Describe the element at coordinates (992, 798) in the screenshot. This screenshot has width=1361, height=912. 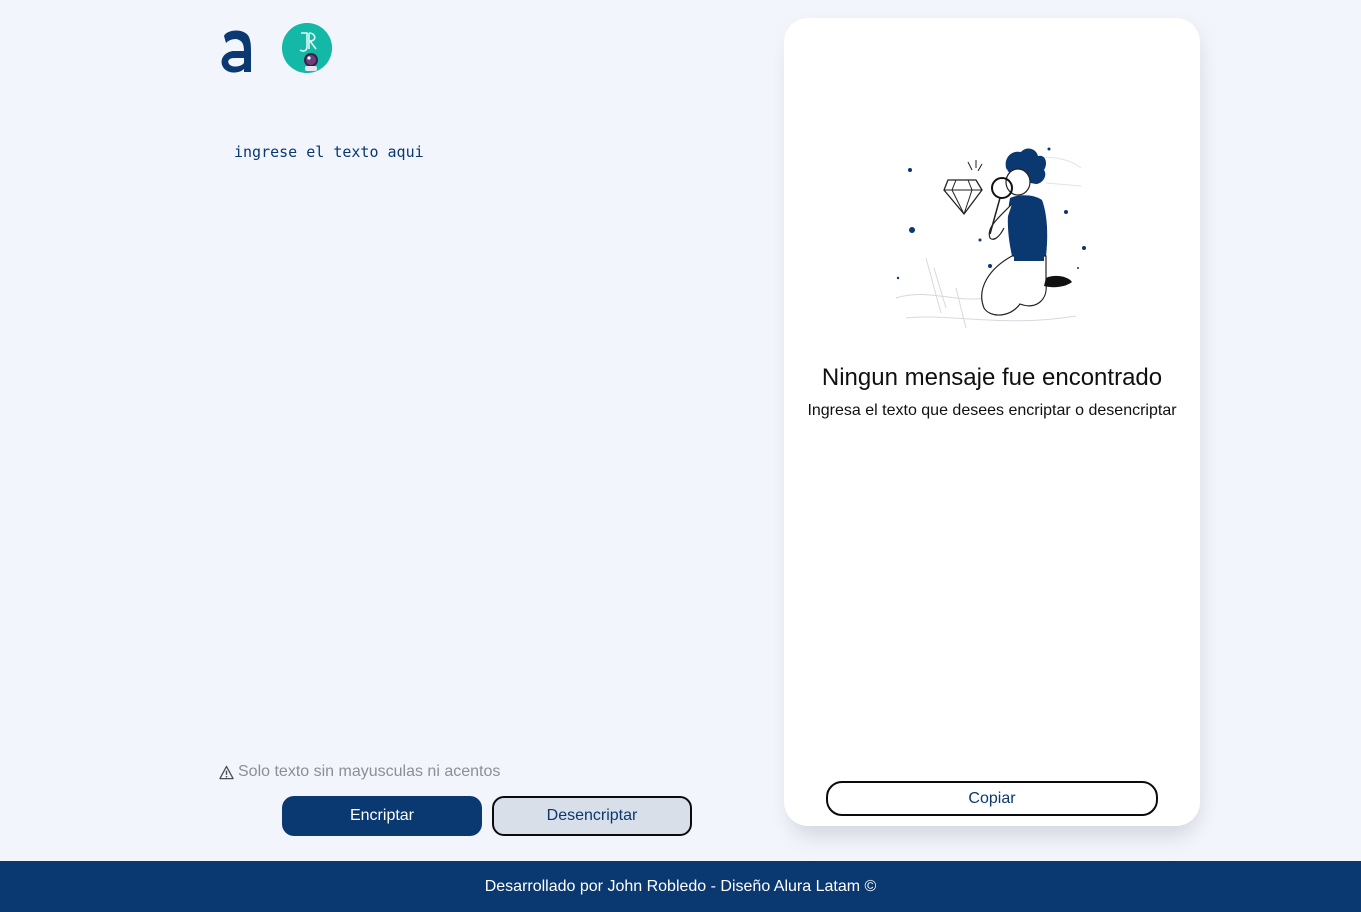
I see `copy-button: Copiar` at that location.